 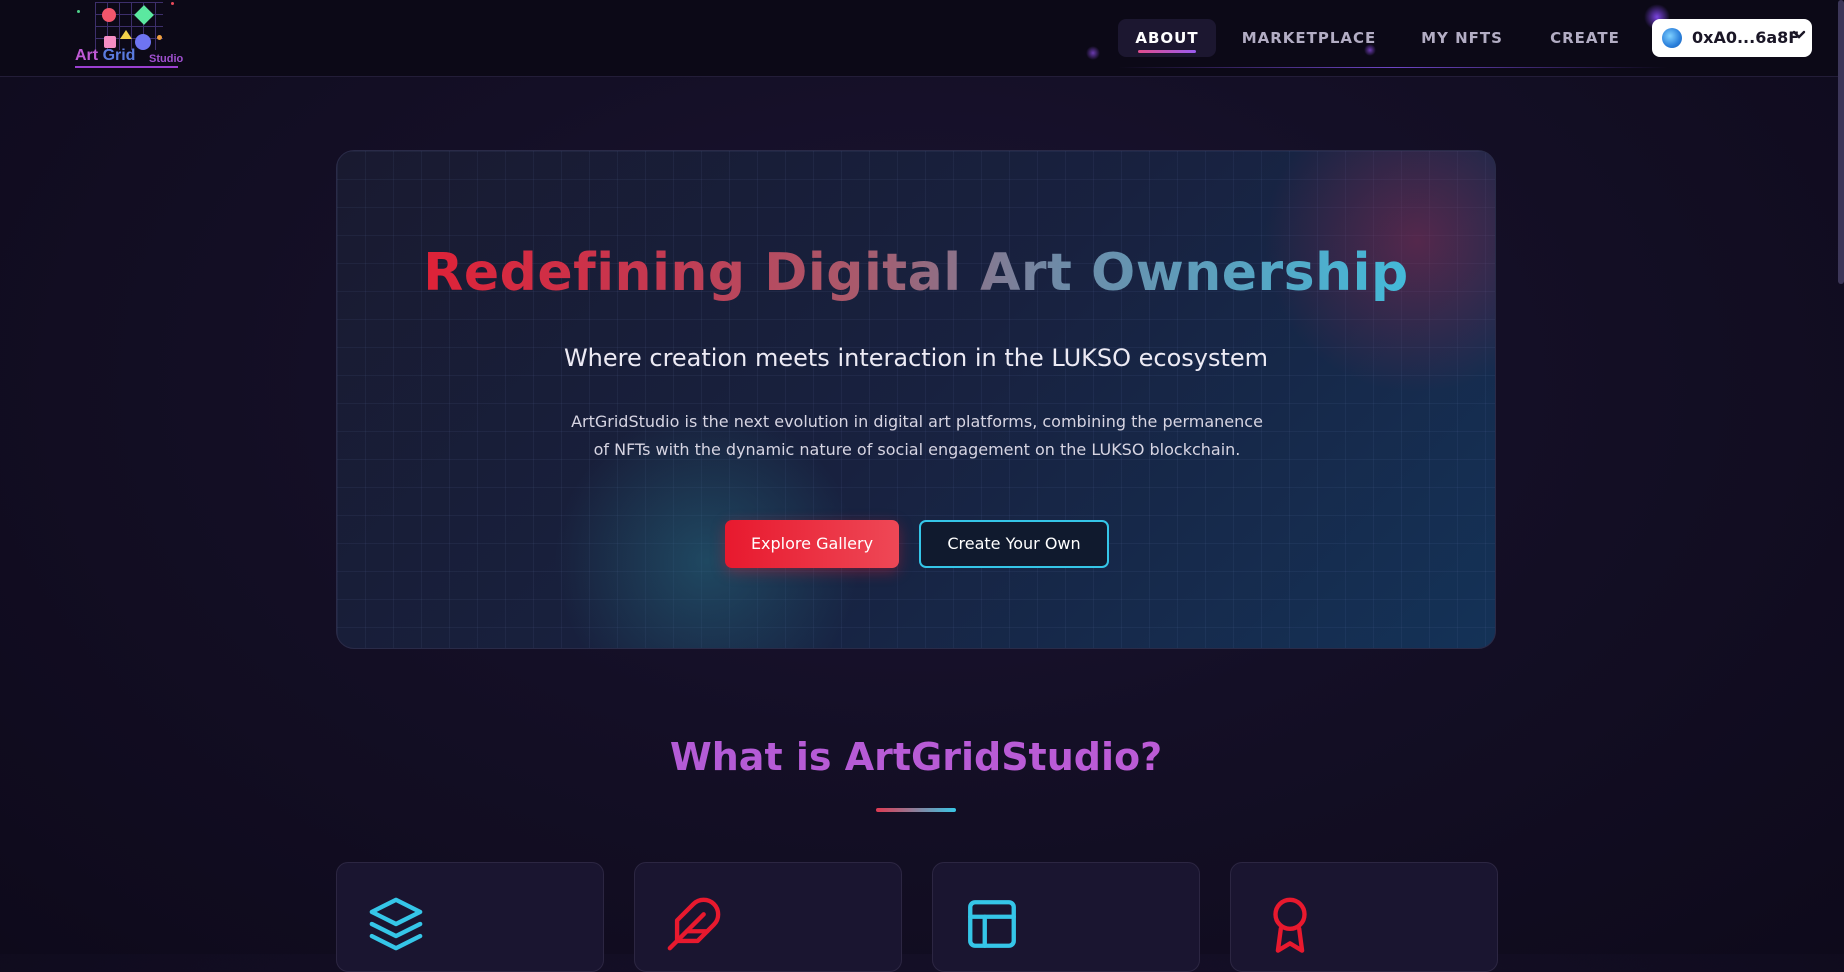 I want to click on logo-word-studio: Studio, so click(x=166, y=59).